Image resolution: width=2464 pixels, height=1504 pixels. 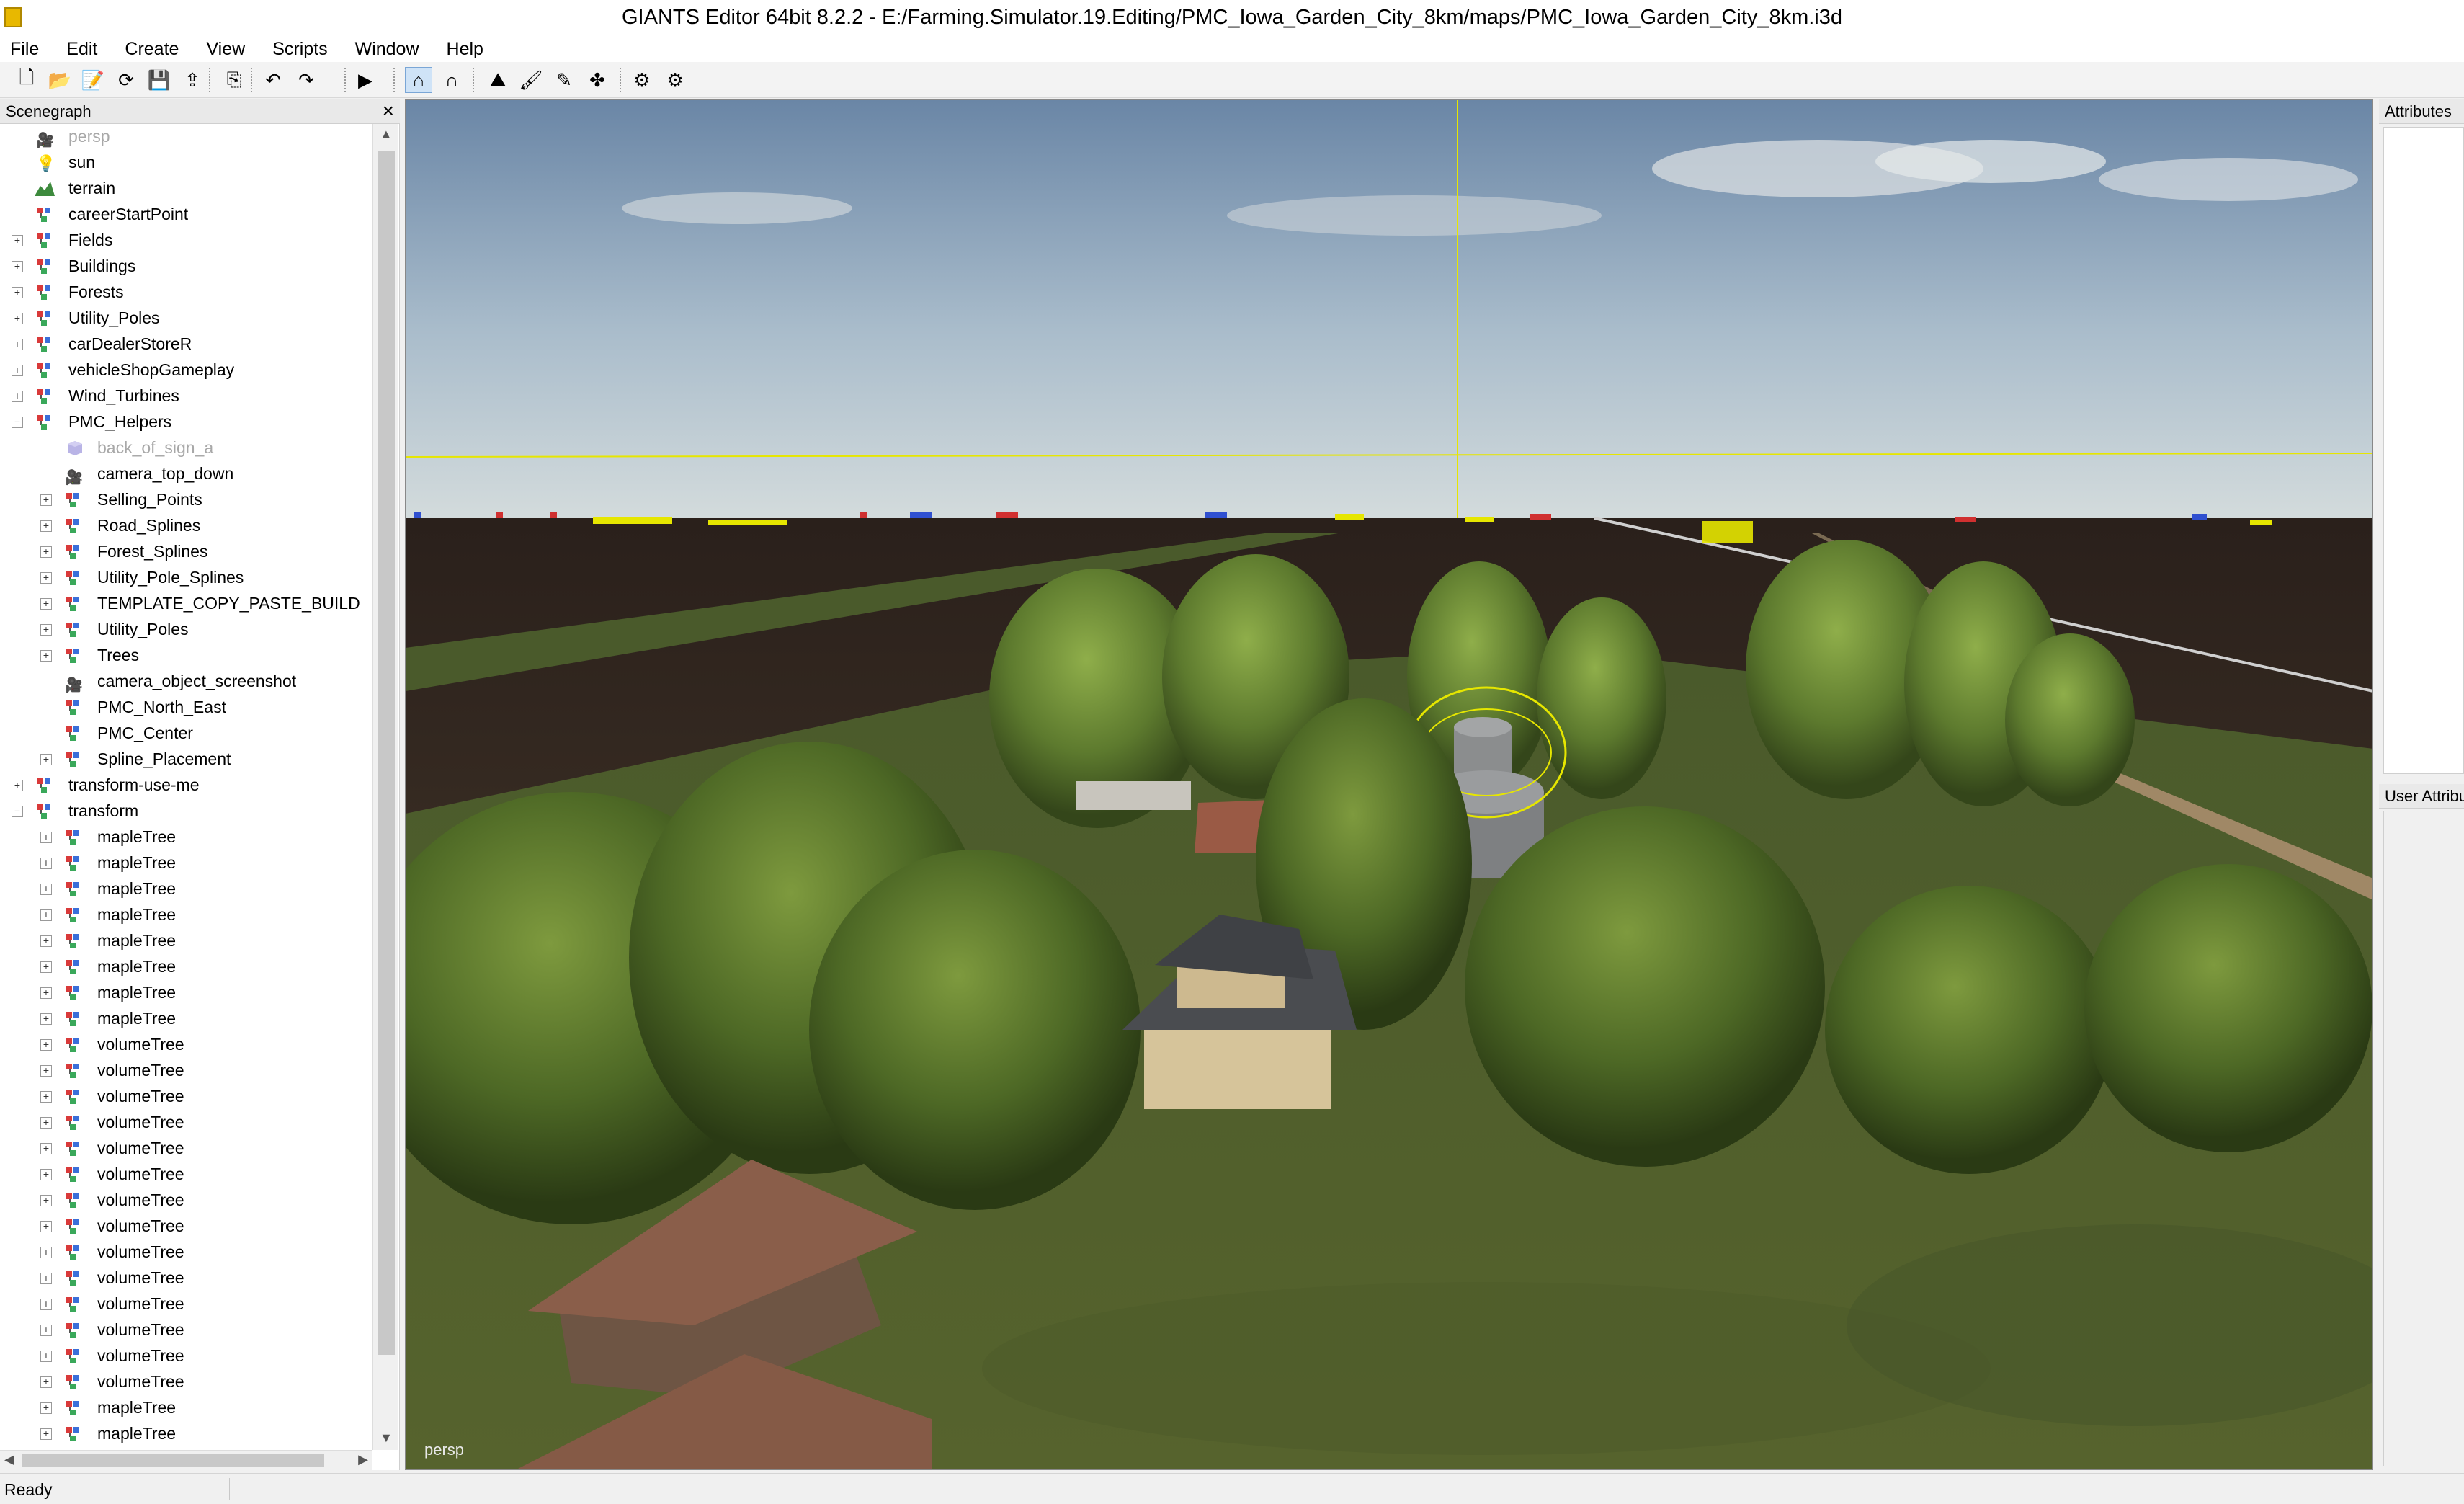 I want to click on tree-item: careerStartPoint, so click(x=186, y=215).